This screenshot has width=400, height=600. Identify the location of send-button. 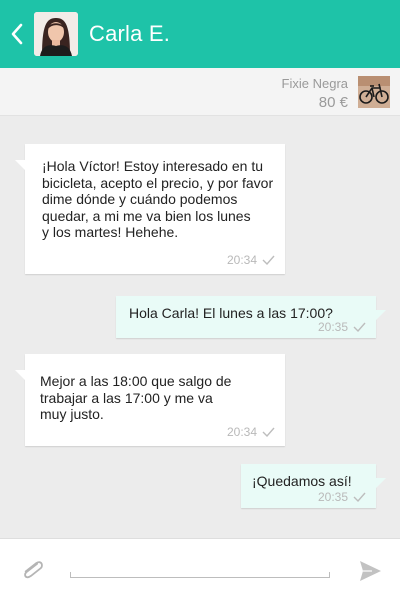
(370, 571).